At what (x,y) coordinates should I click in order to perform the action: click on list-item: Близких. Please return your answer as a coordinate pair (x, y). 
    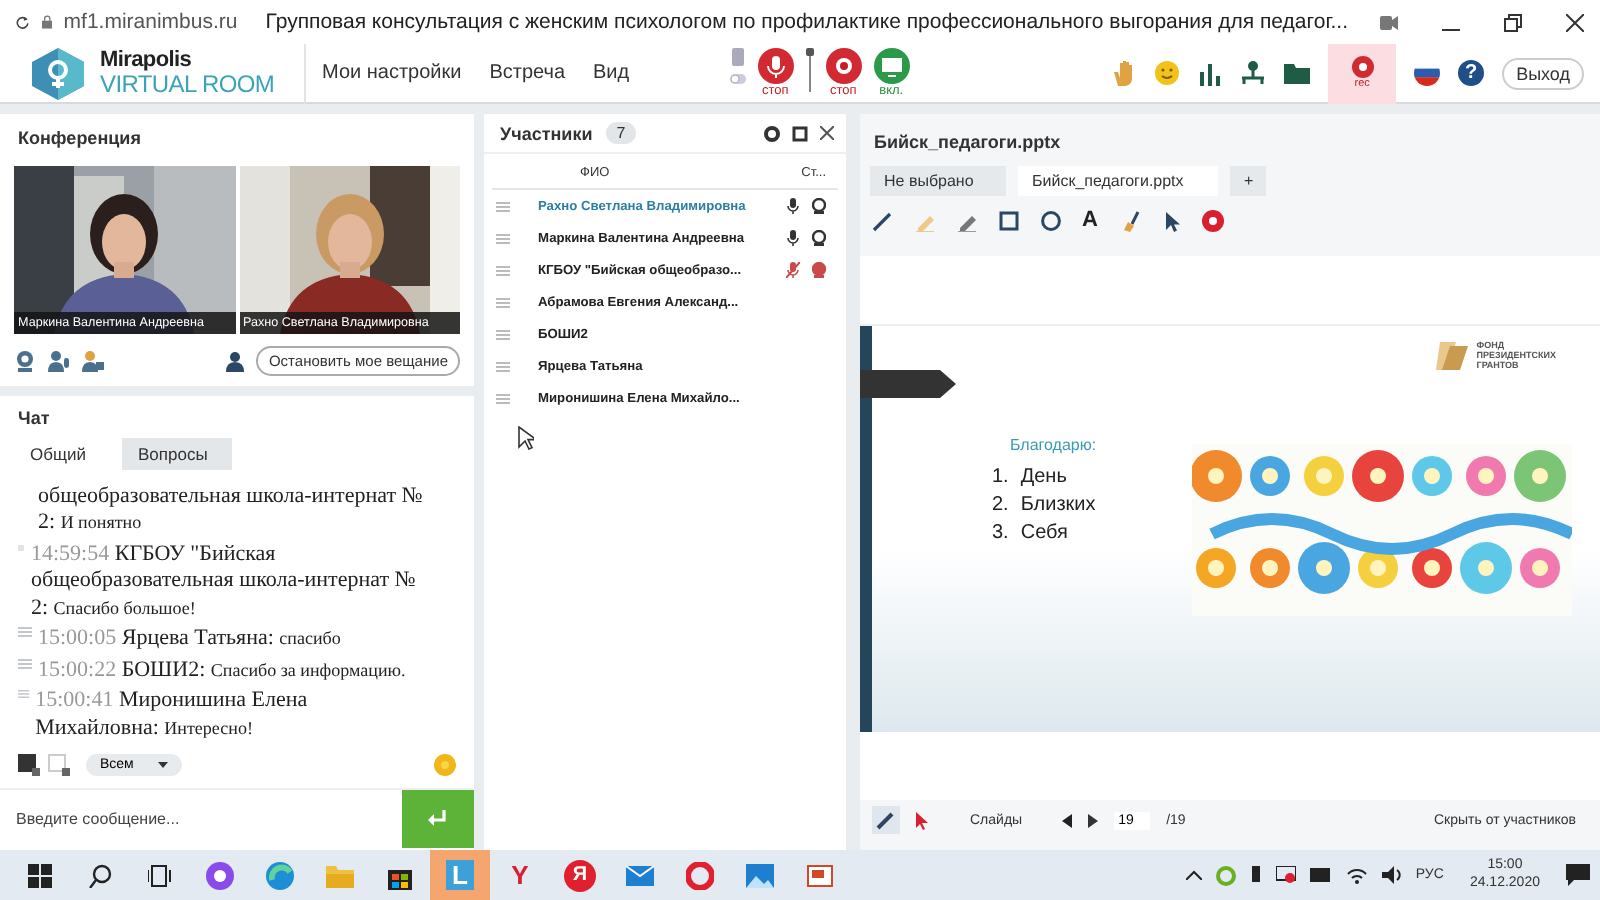
    Looking at the image, I should click on (1058, 505).